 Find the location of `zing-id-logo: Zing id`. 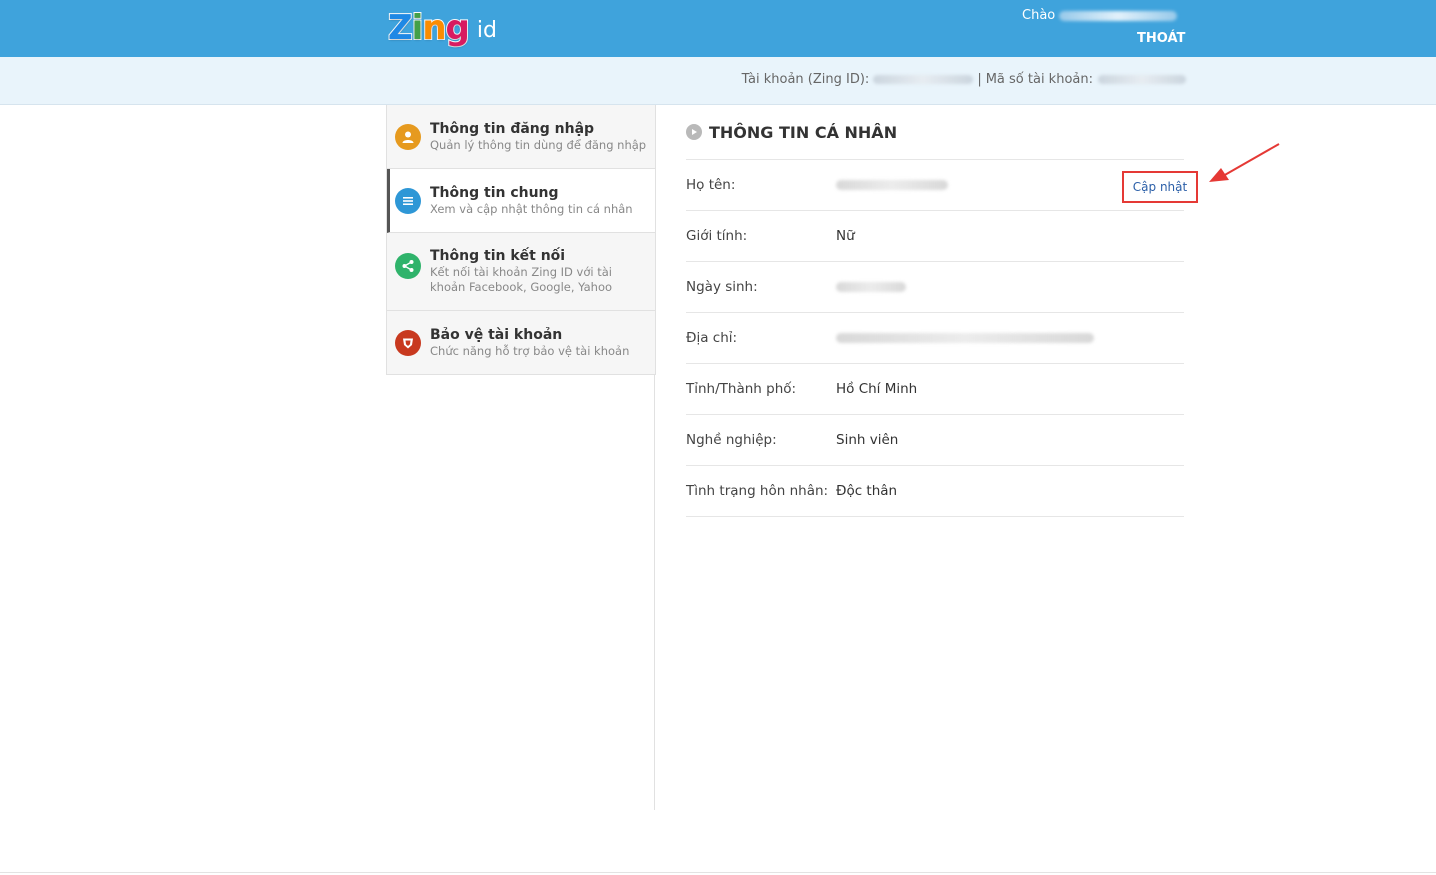

zing-id-logo: Zing id is located at coordinates (442, 28).